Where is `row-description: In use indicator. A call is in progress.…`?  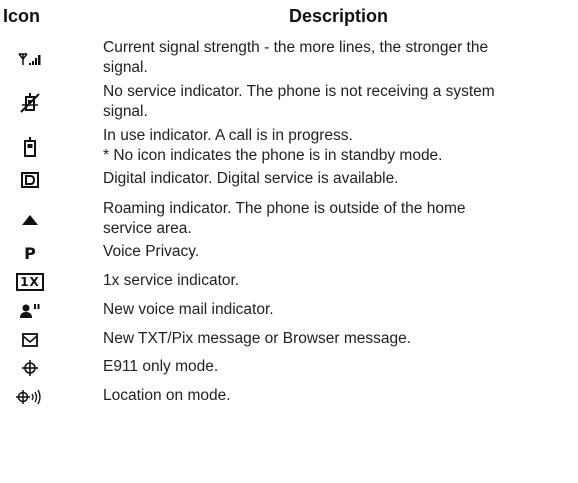 row-description: In use indicator. A call is in progress.… is located at coordinates (273, 145).